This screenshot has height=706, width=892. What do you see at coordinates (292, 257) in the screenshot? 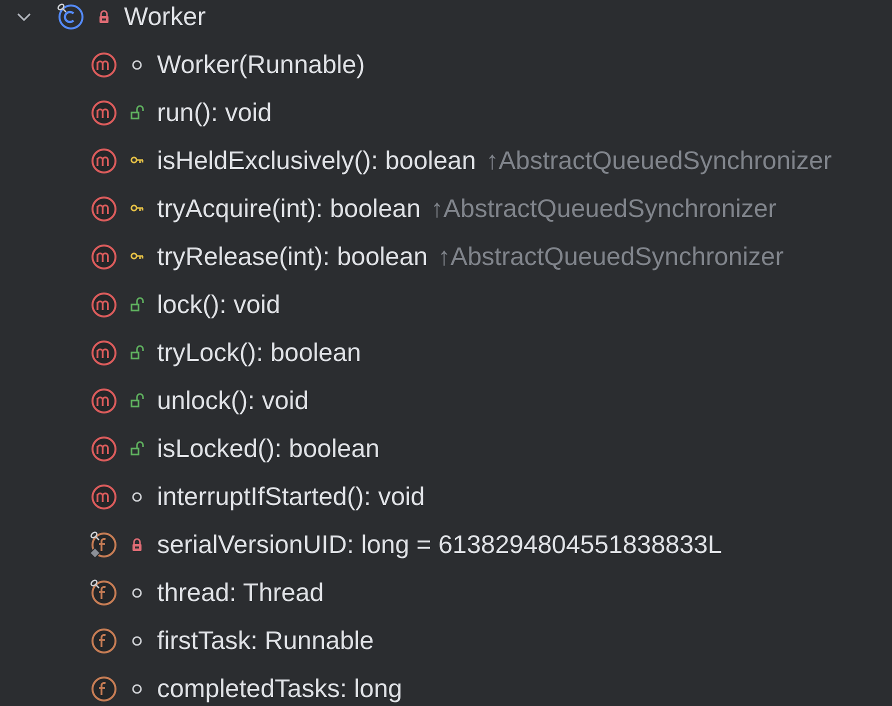
I see `tree-item-label: tryRelease(int): boolean` at bounding box center [292, 257].